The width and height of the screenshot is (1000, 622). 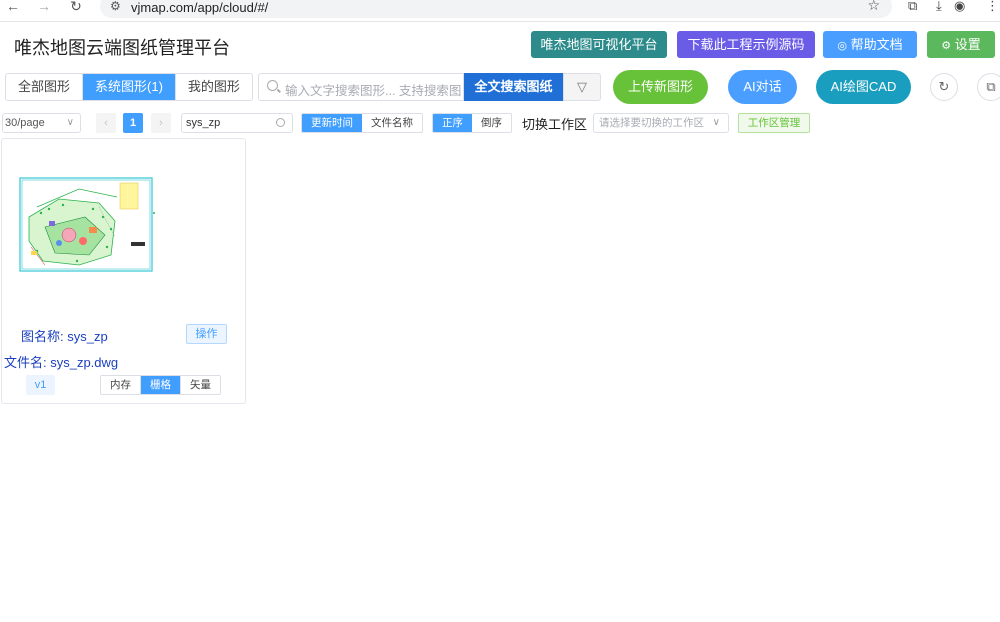 I want to click on tab-mine: 我的图形, so click(x=214, y=87).